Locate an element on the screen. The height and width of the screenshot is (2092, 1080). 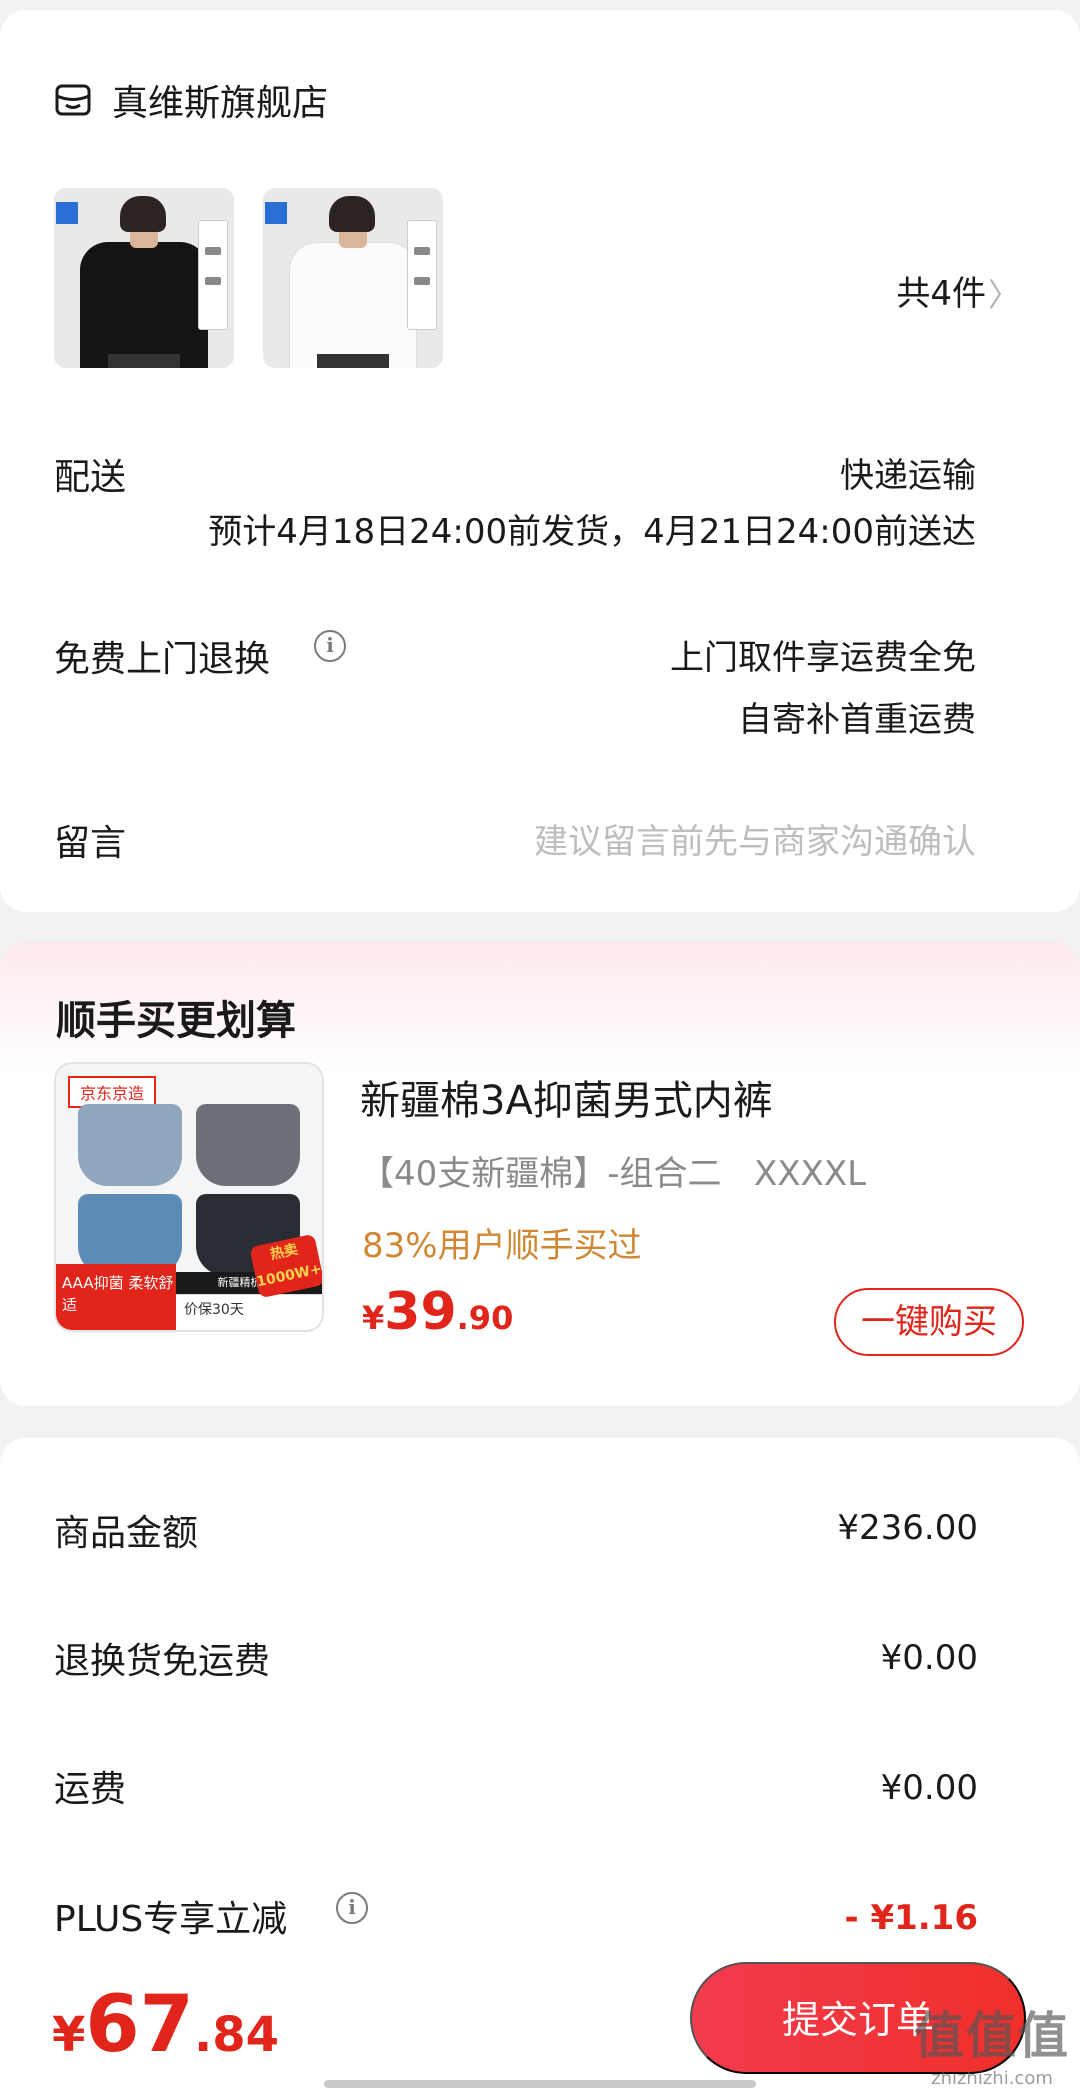
store-icon is located at coordinates (73, 100).